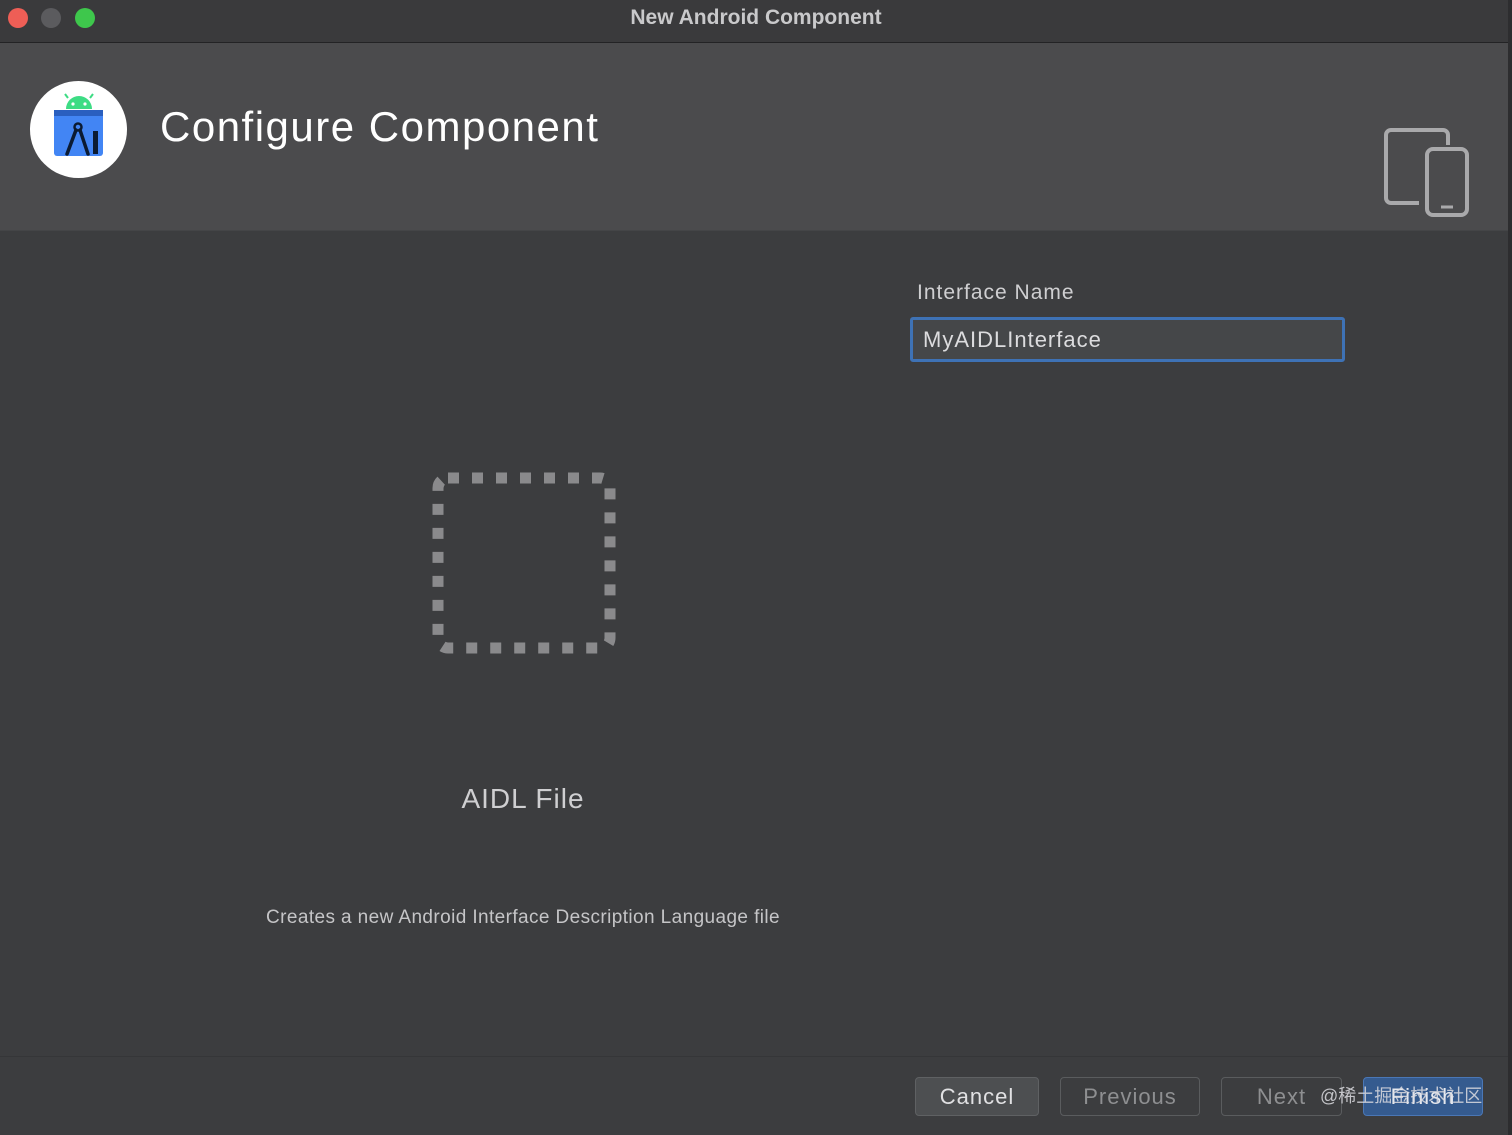 Image resolution: width=1512 pixels, height=1135 pixels. What do you see at coordinates (78, 129) in the screenshot?
I see `android-studio-logo-icon` at bounding box center [78, 129].